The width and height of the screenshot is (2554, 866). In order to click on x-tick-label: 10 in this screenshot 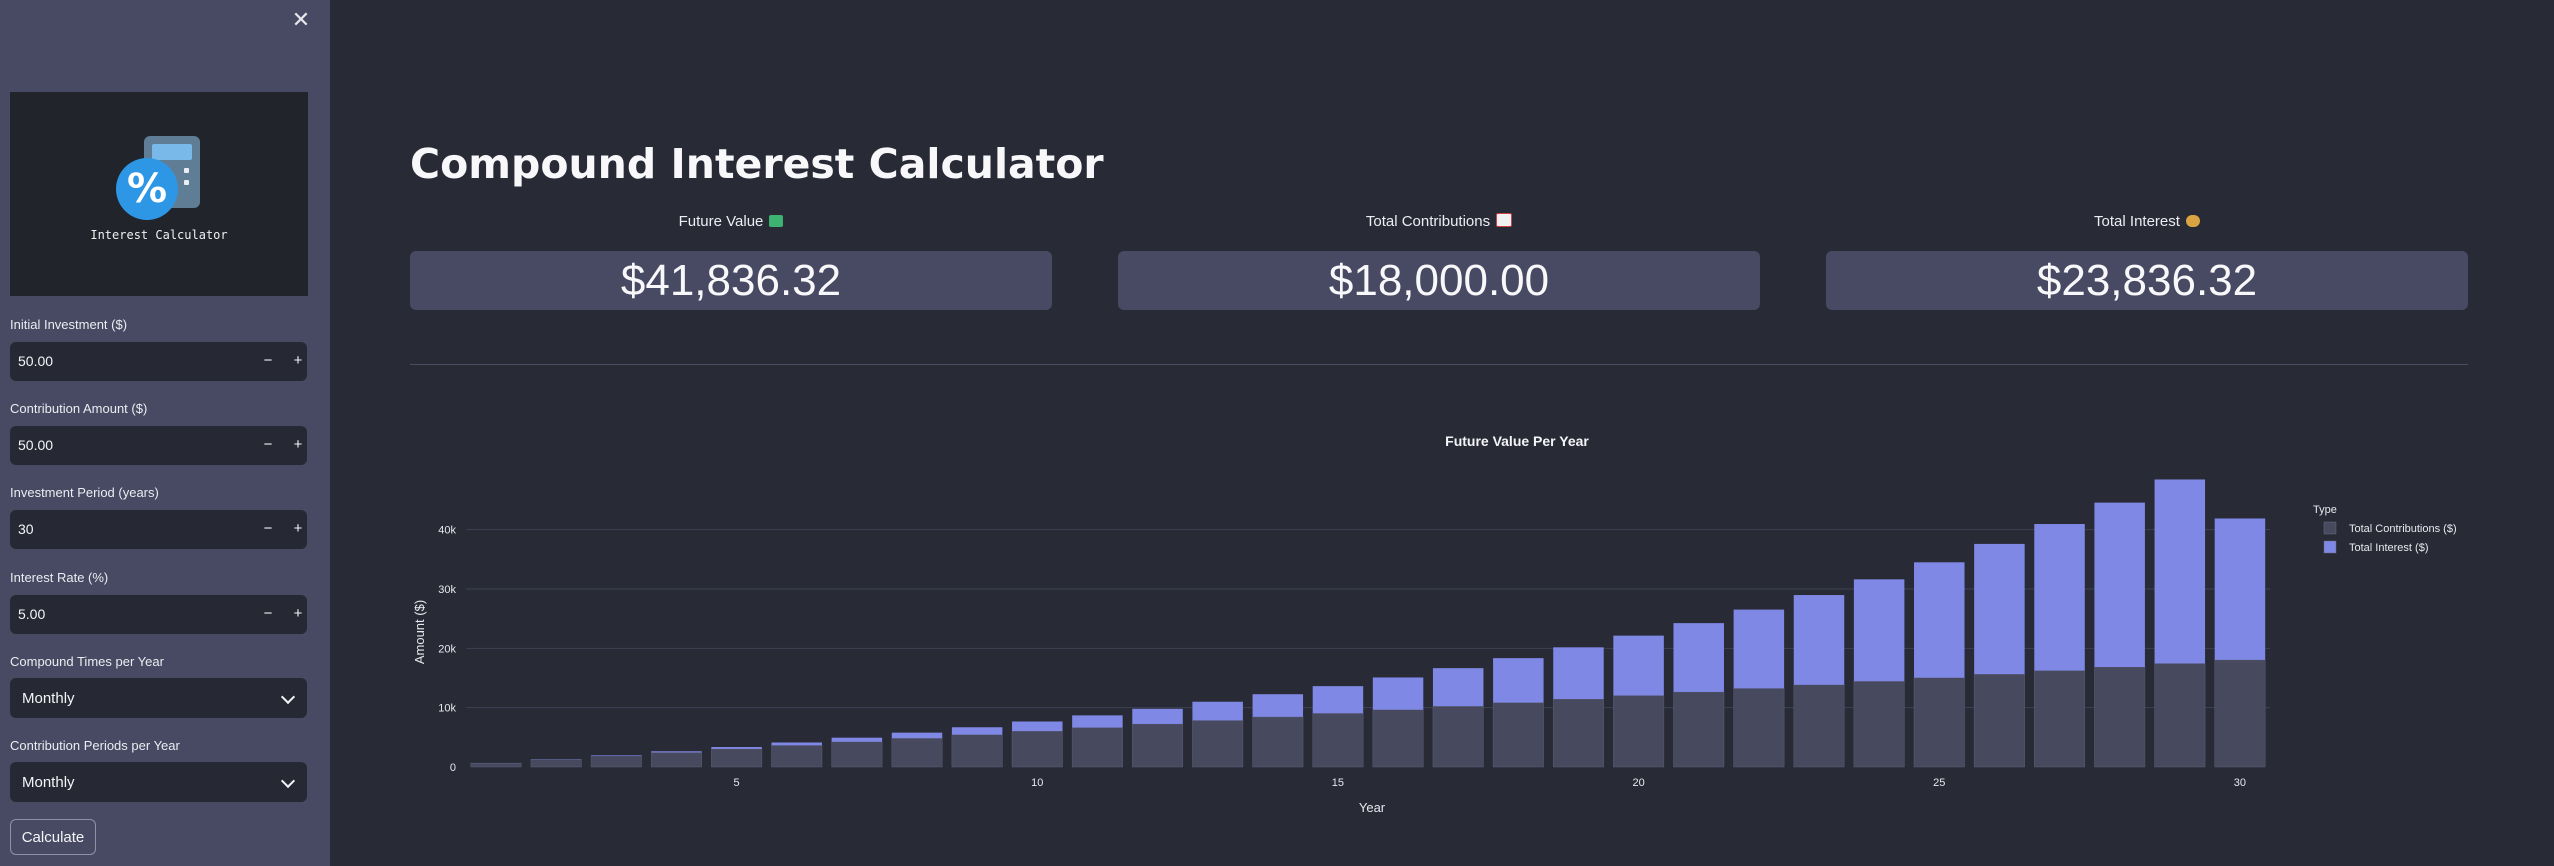, I will do `click(1037, 783)`.